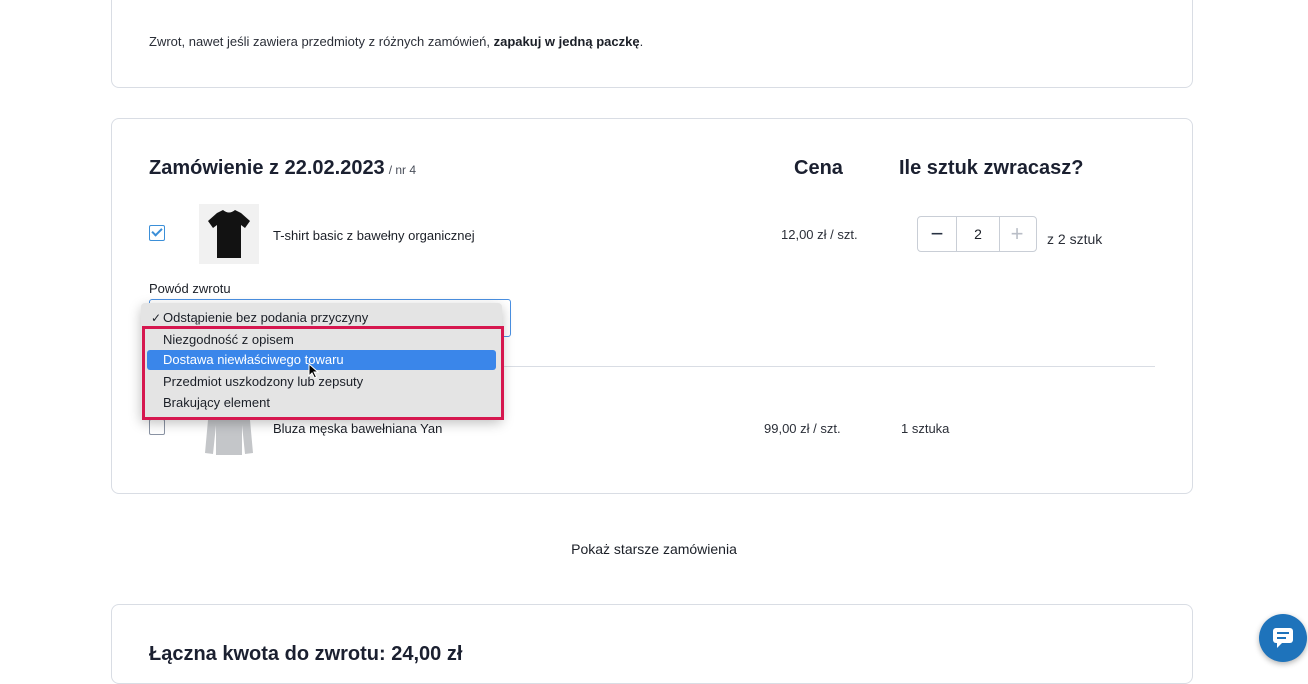  I want to click on quantity-hoodie: 1 sztuka, so click(925, 428).